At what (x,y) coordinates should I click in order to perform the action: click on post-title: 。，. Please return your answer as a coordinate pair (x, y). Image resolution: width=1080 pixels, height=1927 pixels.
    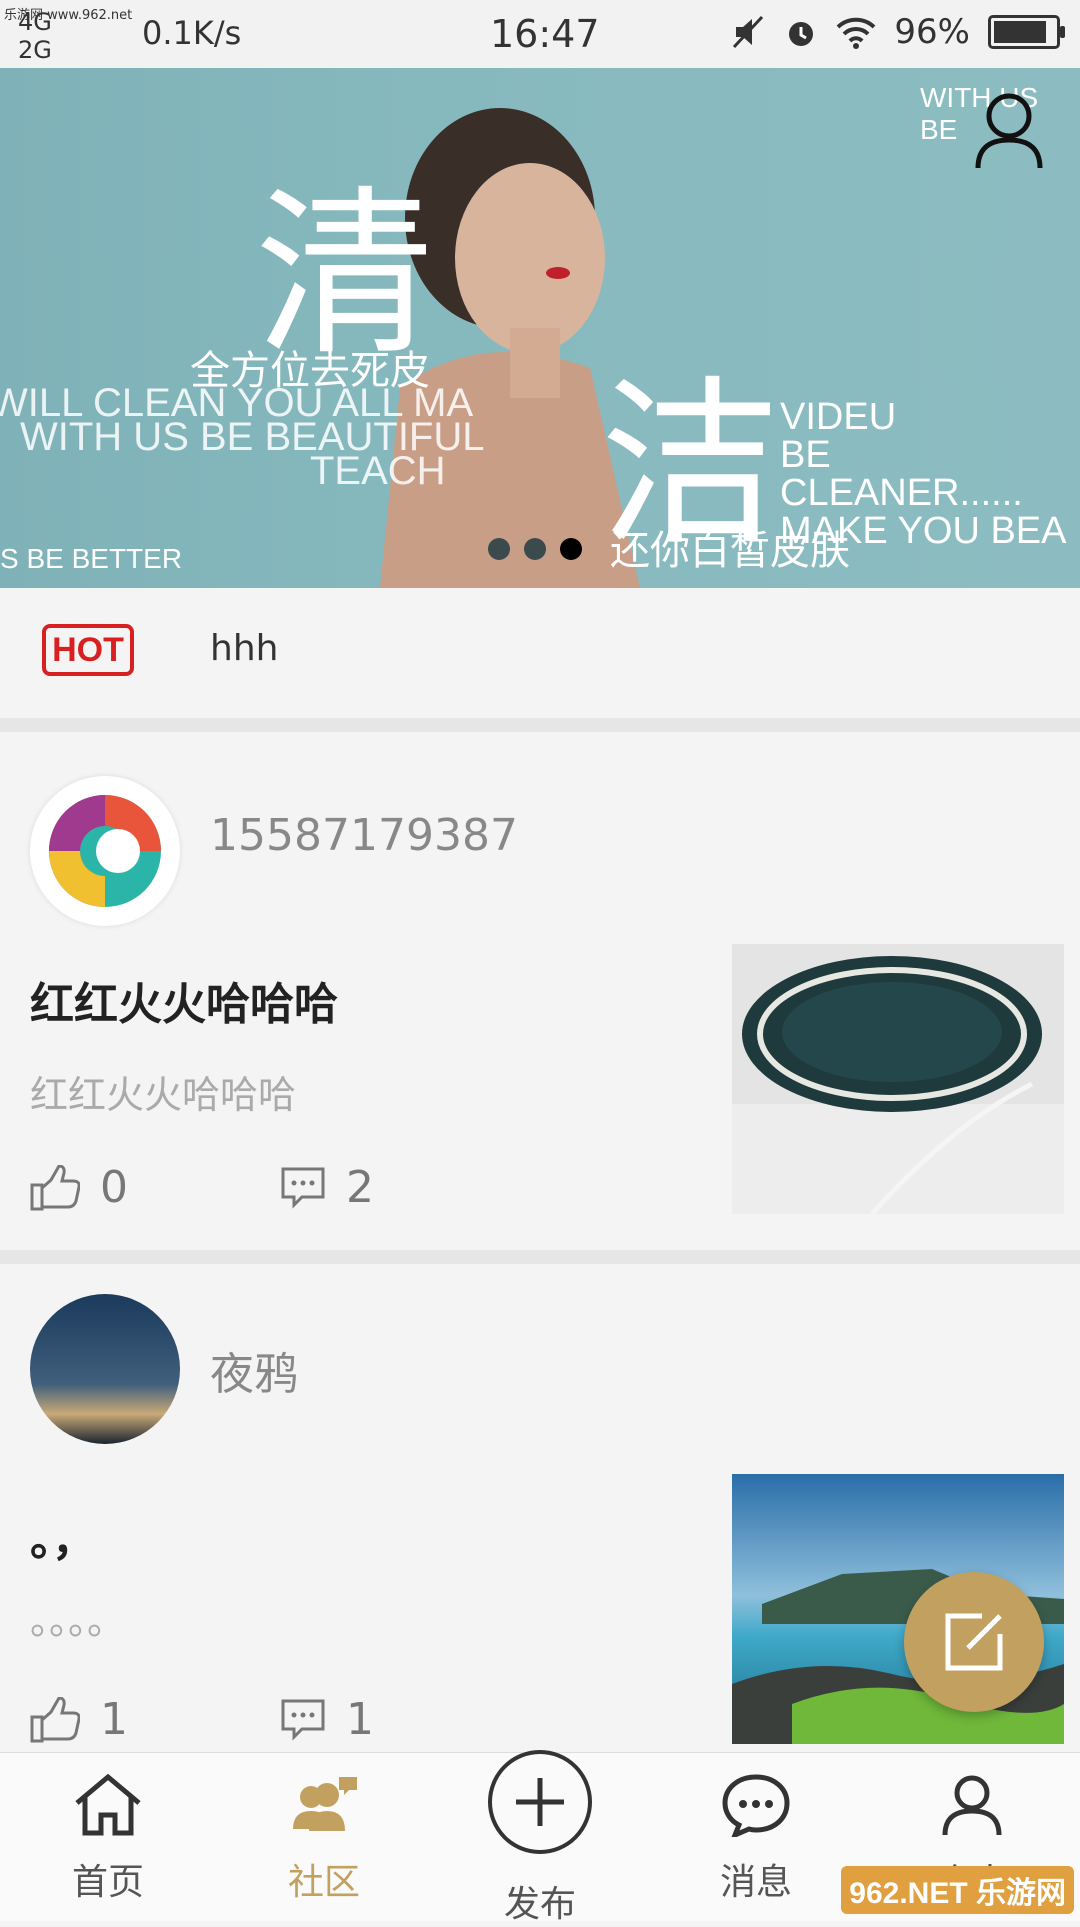
    Looking at the image, I should click on (63, 1536).